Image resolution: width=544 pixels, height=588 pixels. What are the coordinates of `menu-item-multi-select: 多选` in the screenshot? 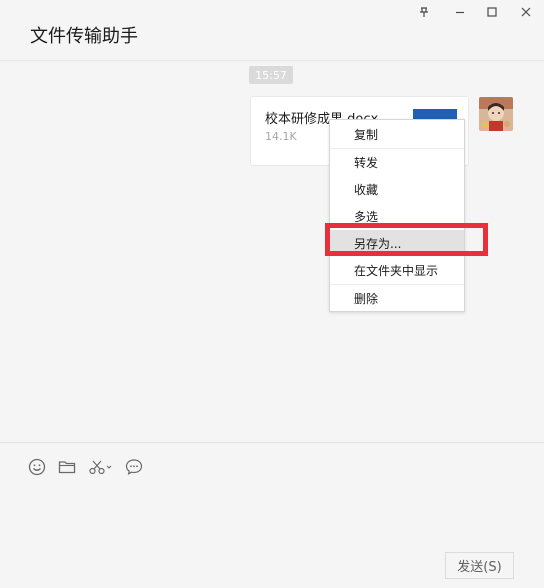 It's located at (397, 216).